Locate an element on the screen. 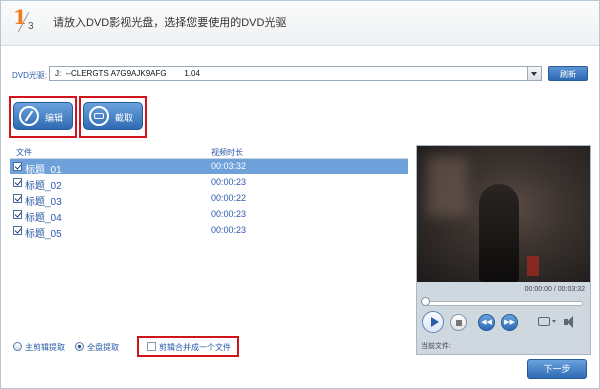 This screenshot has height=389, width=600. table-row: 标题_05 00:00:23 is located at coordinates (209, 231).